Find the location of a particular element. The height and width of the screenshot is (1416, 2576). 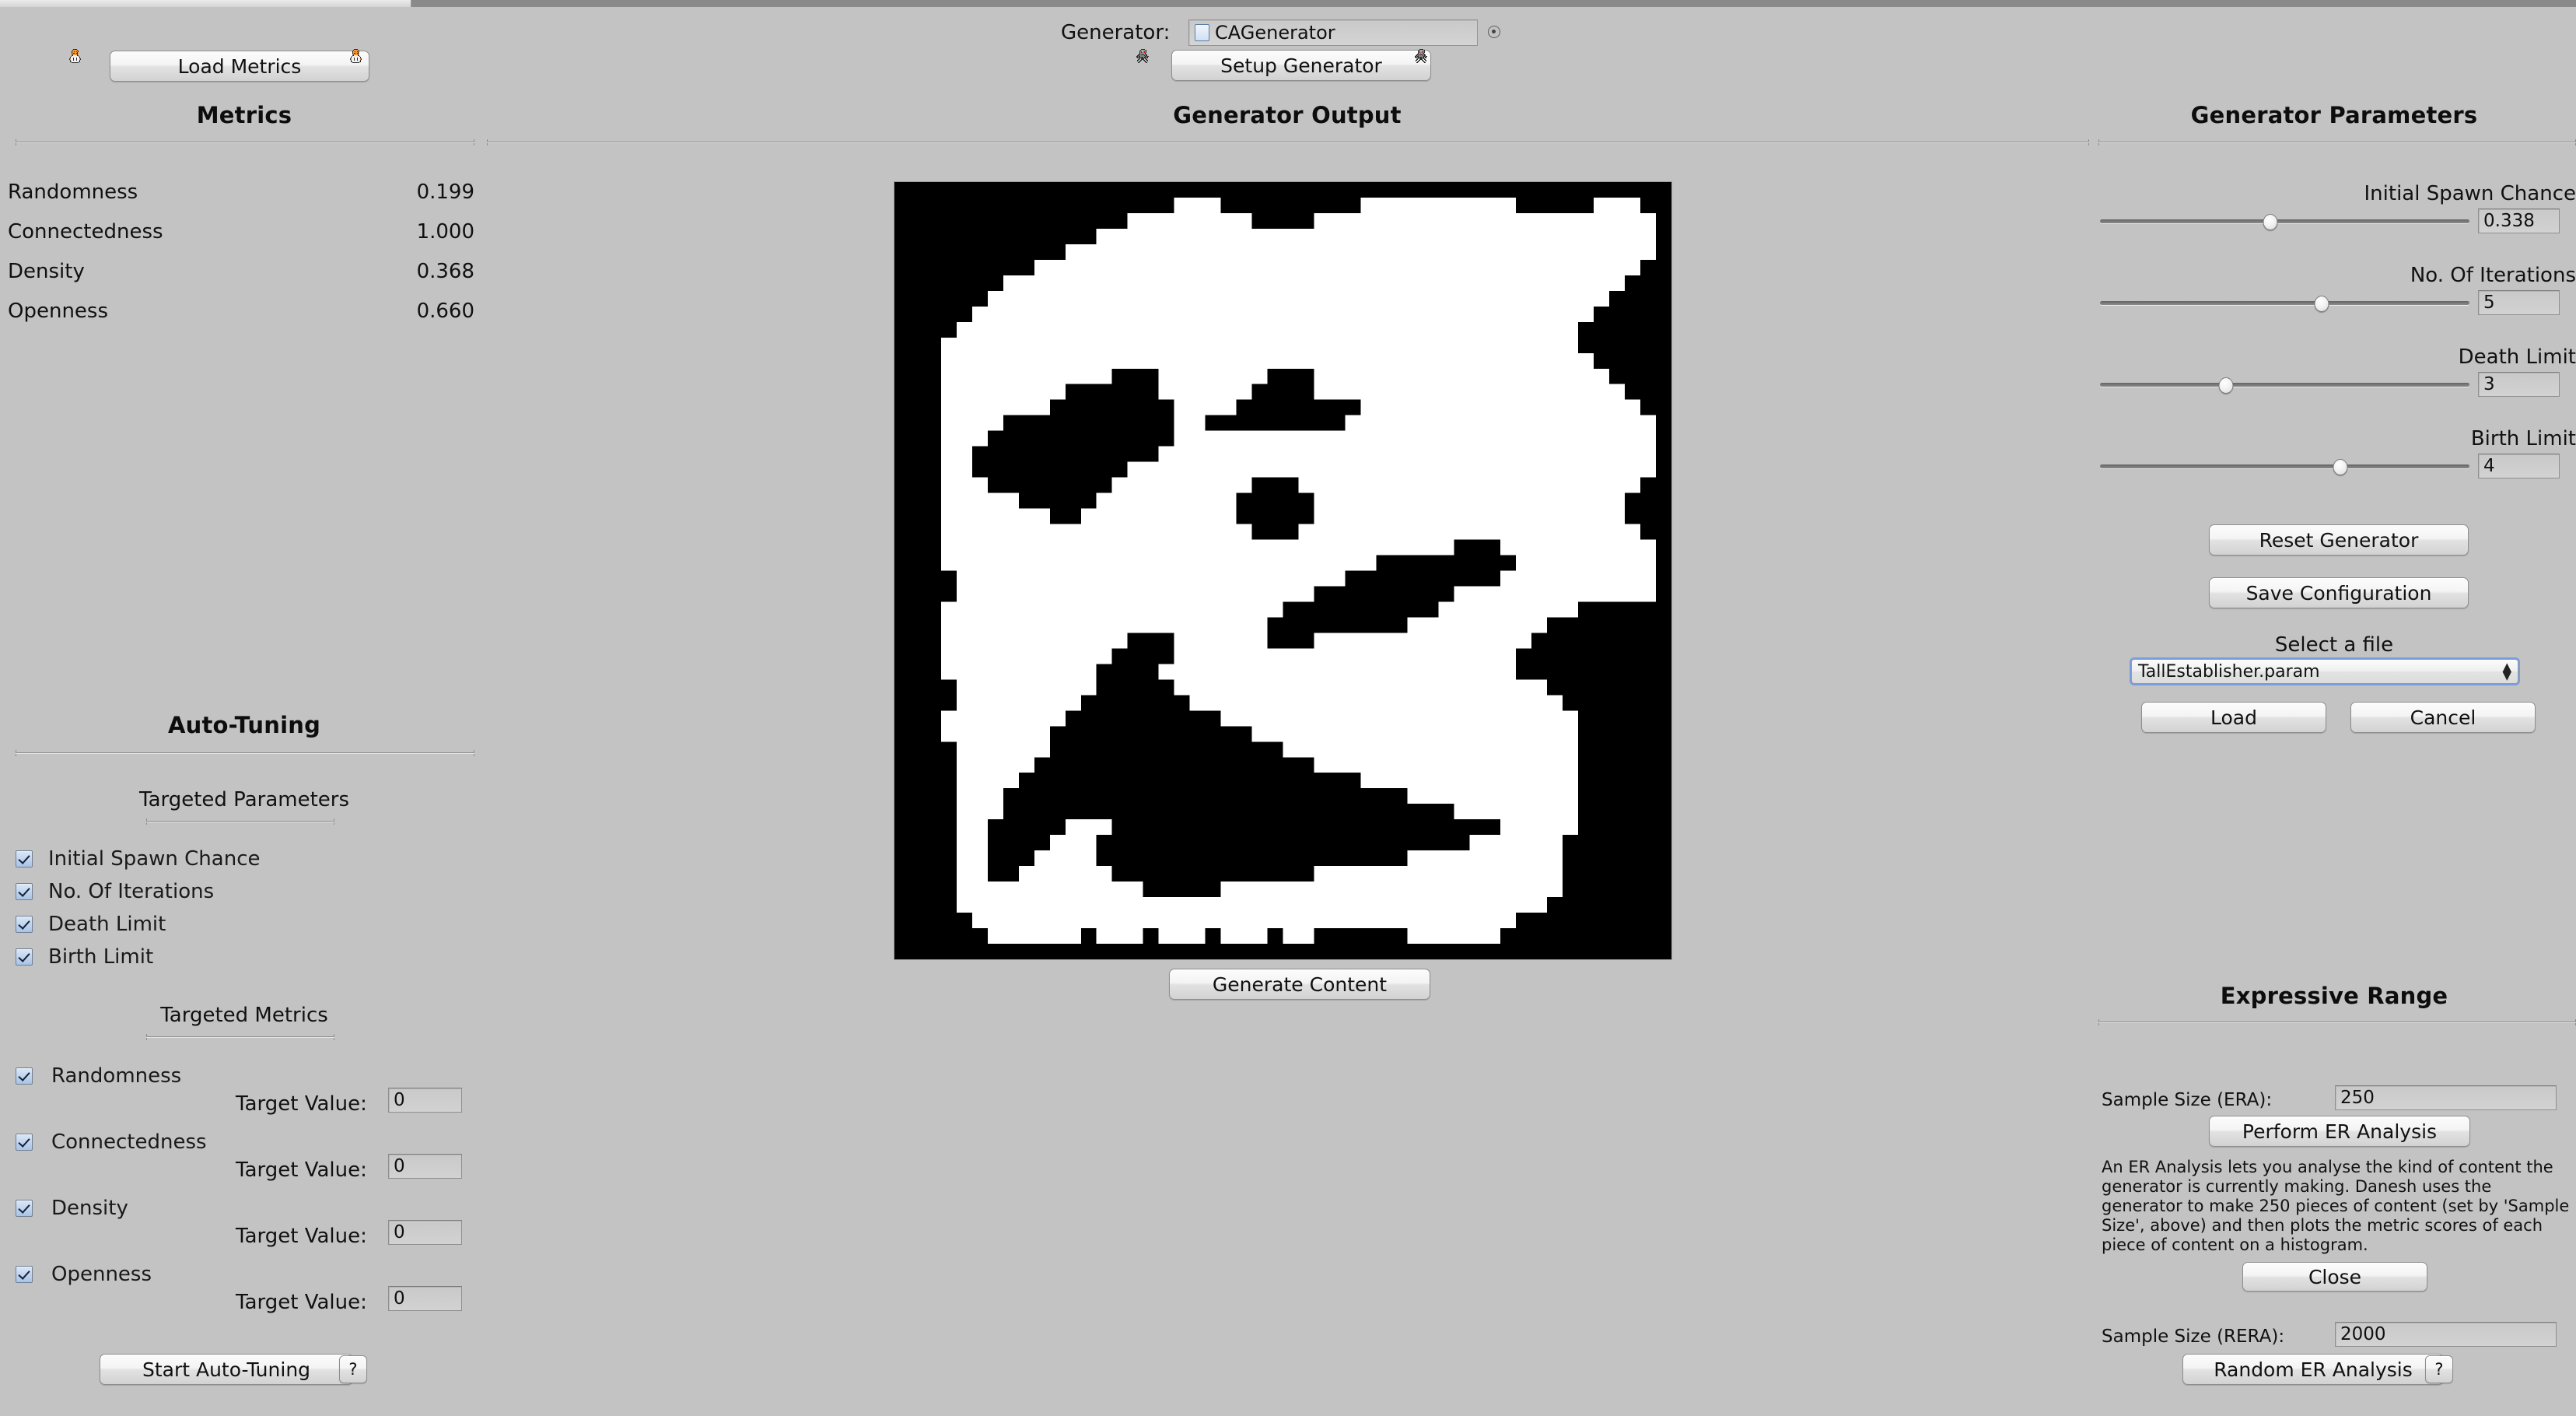

scientist-icon-right is located at coordinates (364, 63).